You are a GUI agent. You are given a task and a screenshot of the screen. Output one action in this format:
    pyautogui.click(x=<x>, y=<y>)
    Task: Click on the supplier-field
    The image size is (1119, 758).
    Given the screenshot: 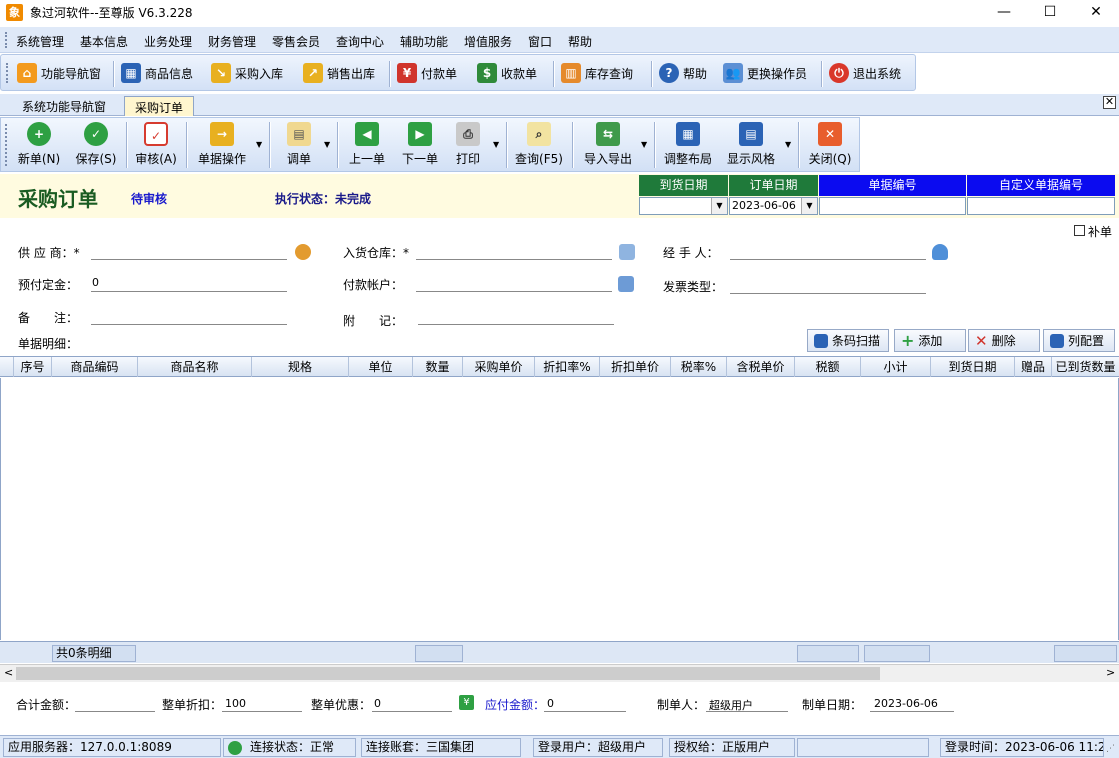 What is the action you would take?
    pyautogui.click(x=189, y=259)
    